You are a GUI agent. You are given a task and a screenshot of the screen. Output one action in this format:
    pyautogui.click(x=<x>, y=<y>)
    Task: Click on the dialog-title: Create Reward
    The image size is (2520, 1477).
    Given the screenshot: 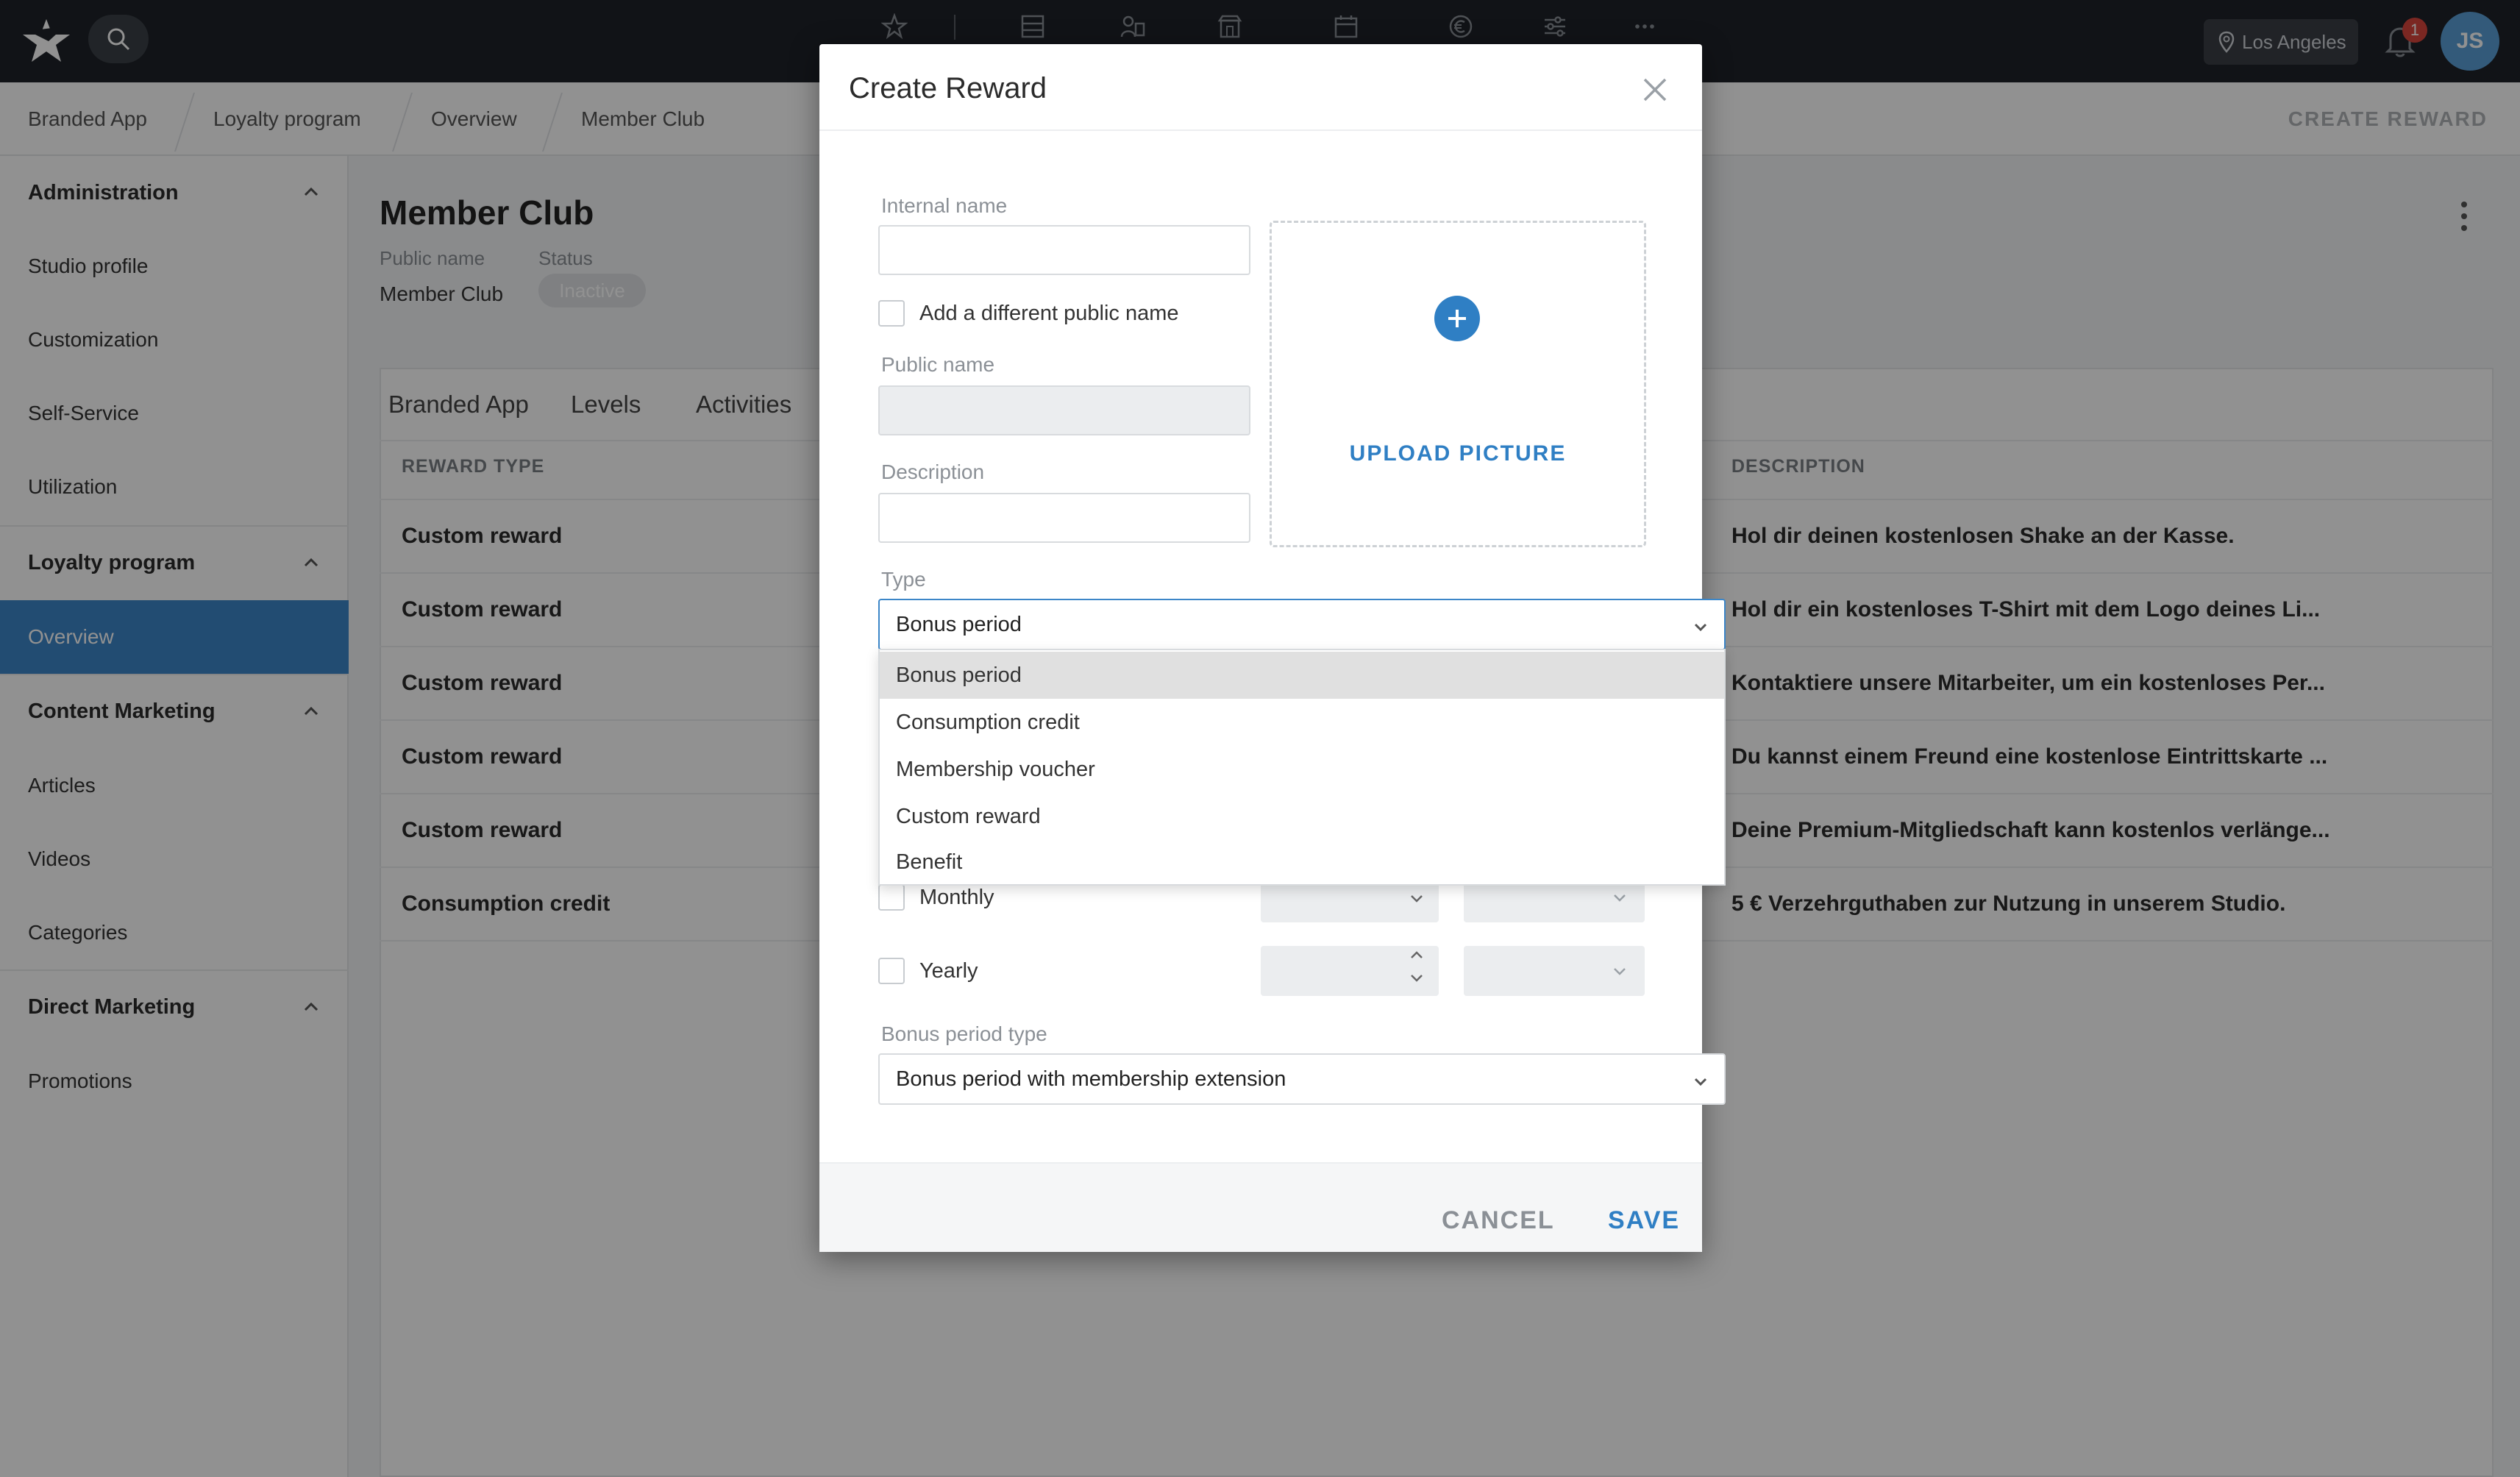 What is the action you would take?
    pyautogui.click(x=948, y=88)
    